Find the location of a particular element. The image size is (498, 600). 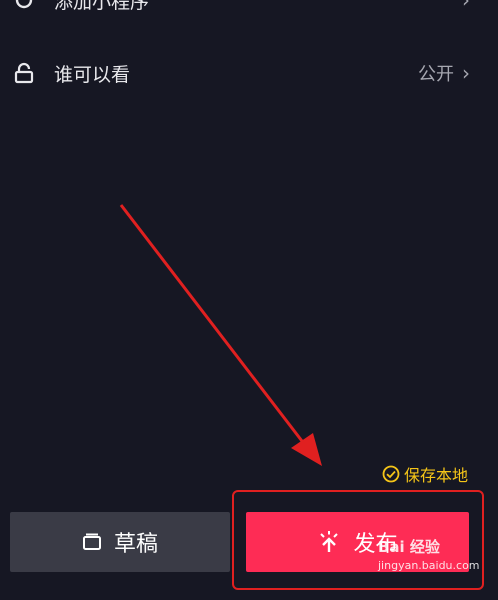

save-local-toggle: 保存本地 is located at coordinates (425, 474).